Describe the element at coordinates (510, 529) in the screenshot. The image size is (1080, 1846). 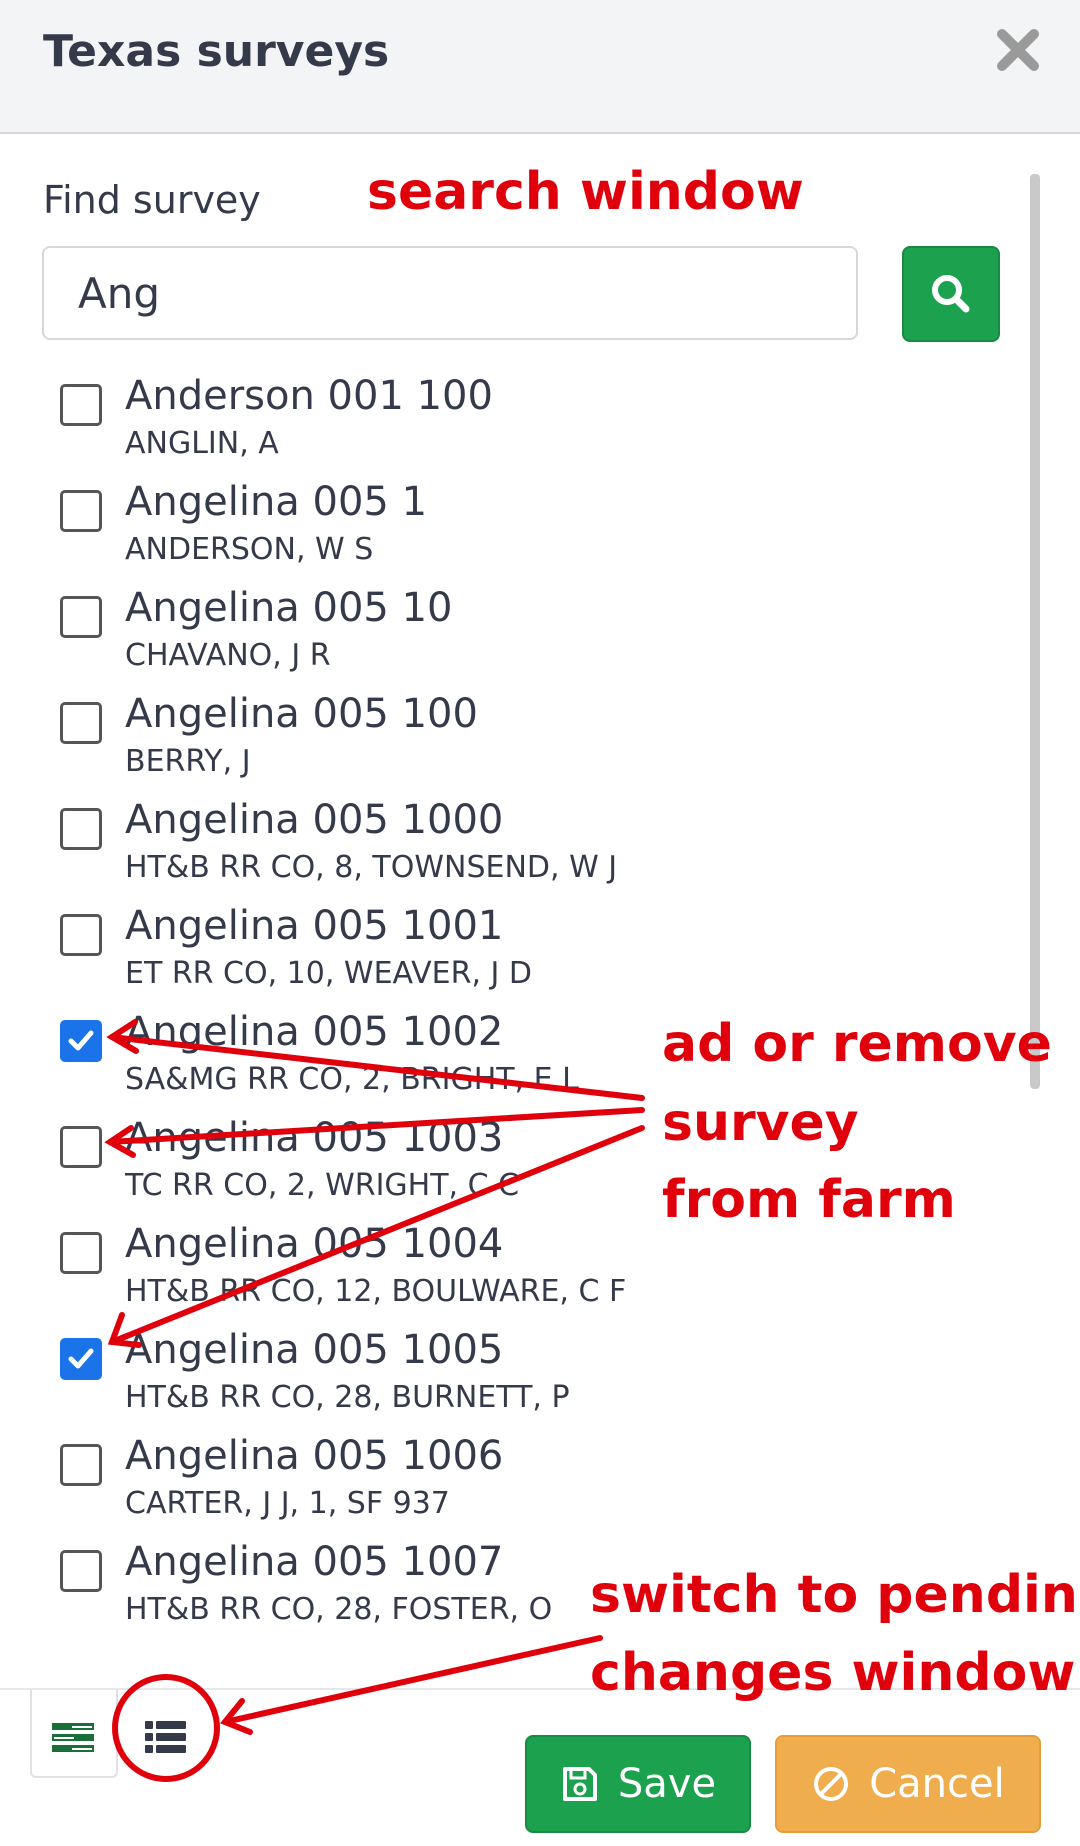
I see `list-item: Angelina 005 1 ANDERSON, W S` at that location.